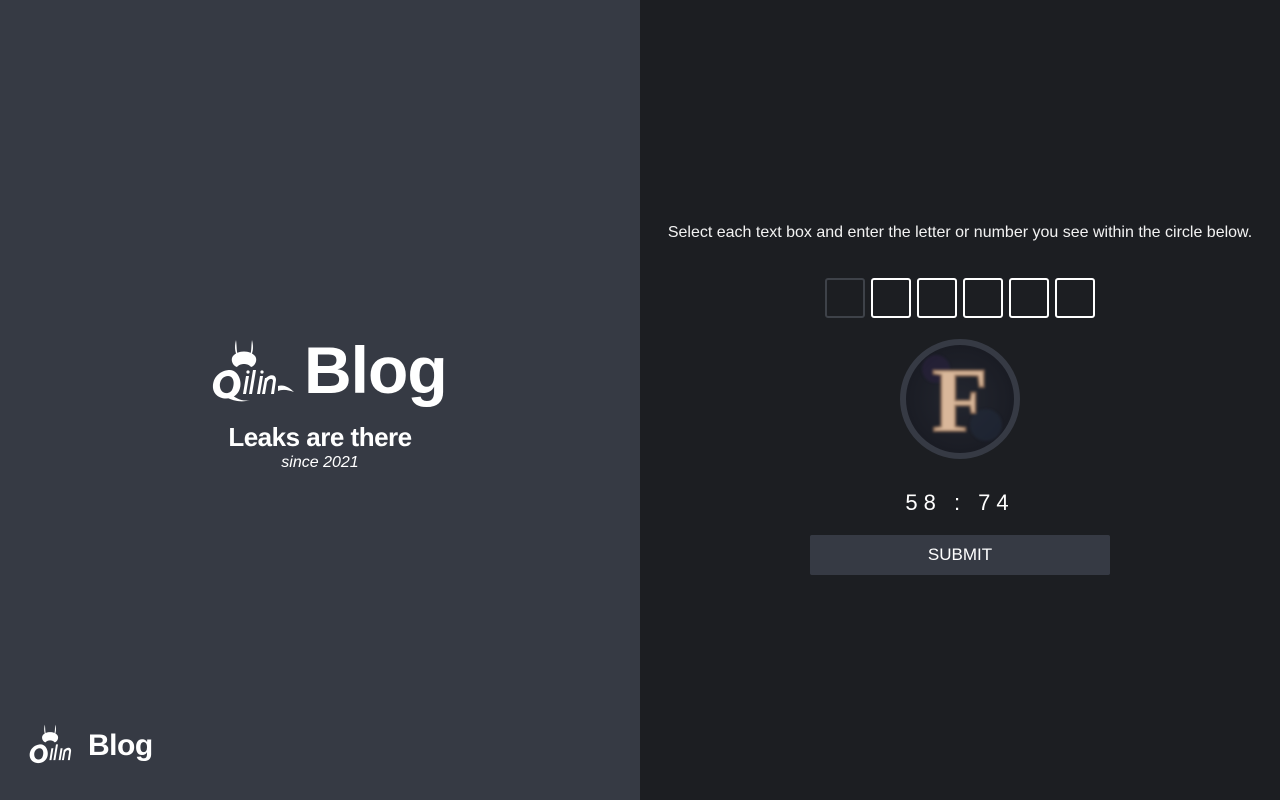 The image size is (1280, 800). Describe the element at coordinates (320, 462) in the screenshot. I see `since-label: since 2021` at that location.